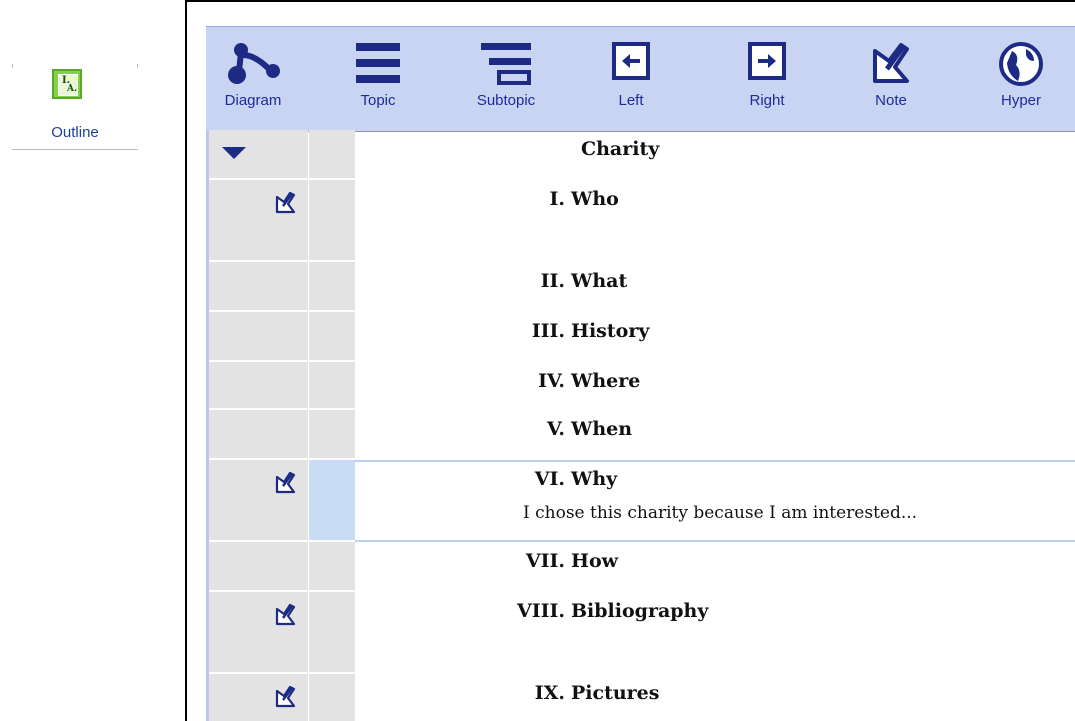 This screenshot has width=1075, height=721. What do you see at coordinates (549, 693) in the screenshot?
I see `topic-numeral: IX.` at bounding box center [549, 693].